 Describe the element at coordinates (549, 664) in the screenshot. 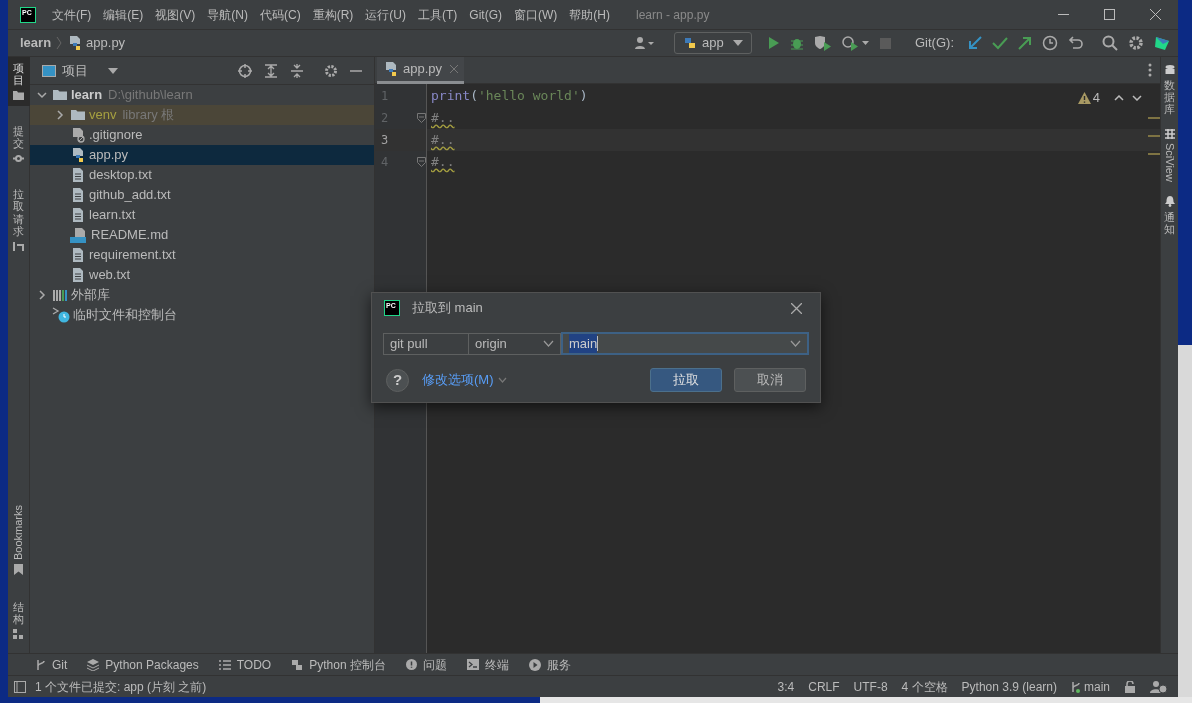

I see `tool-window-button: 服务` at that location.